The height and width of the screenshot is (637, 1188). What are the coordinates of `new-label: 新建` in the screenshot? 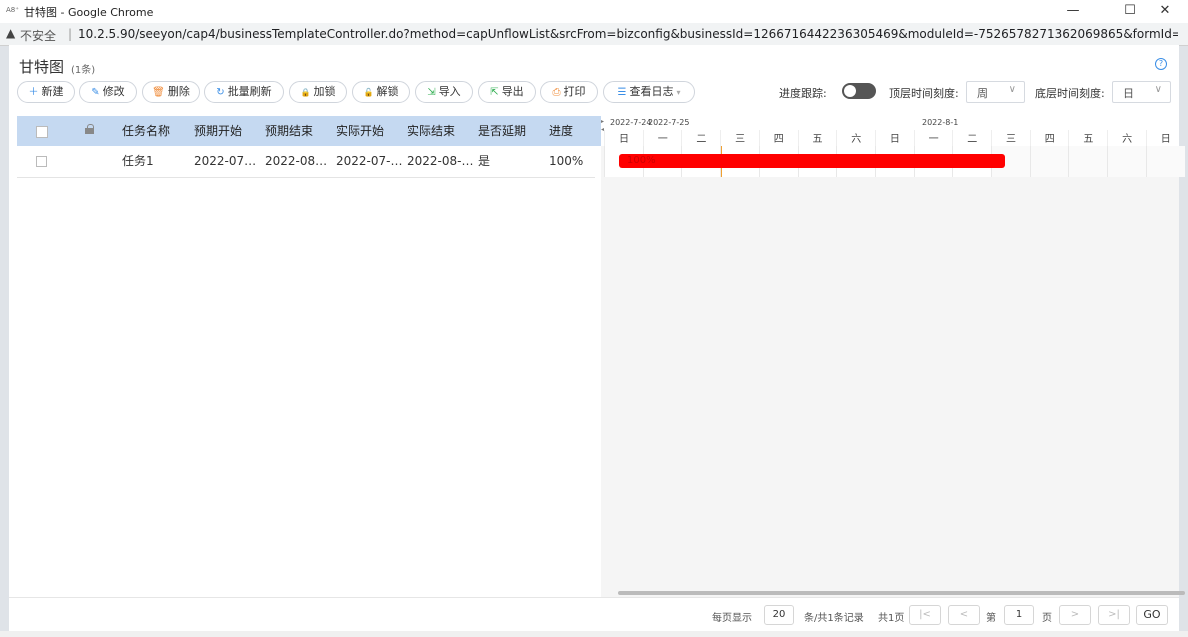 It's located at (52, 91).